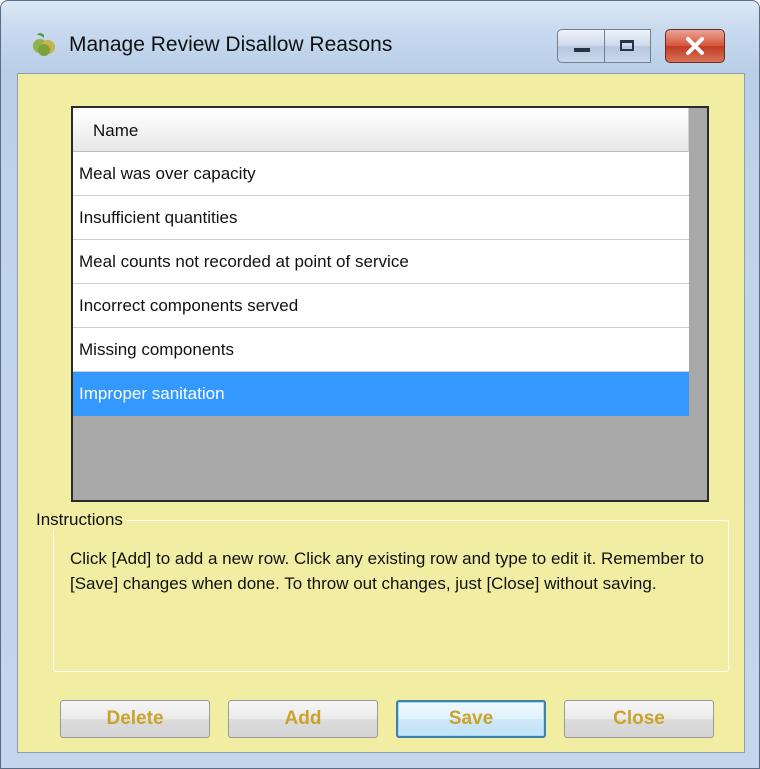 This screenshot has height=769, width=760. What do you see at coordinates (79, 520) in the screenshot?
I see `instructions-legend: Instructions` at bounding box center [79, 520].